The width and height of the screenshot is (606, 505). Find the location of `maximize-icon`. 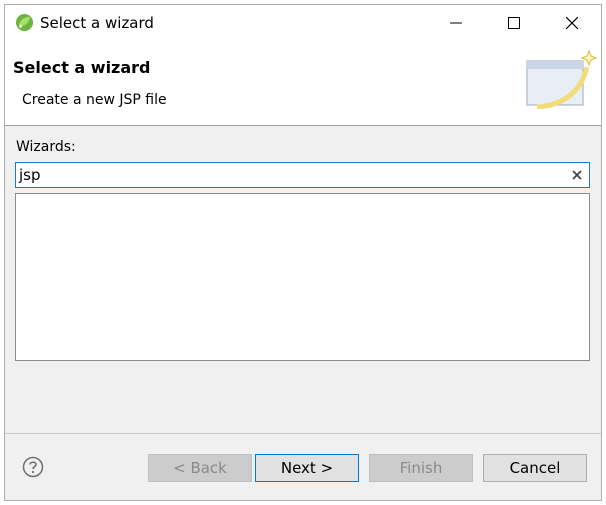

maximize-icon is located at coordinates (514, 23).